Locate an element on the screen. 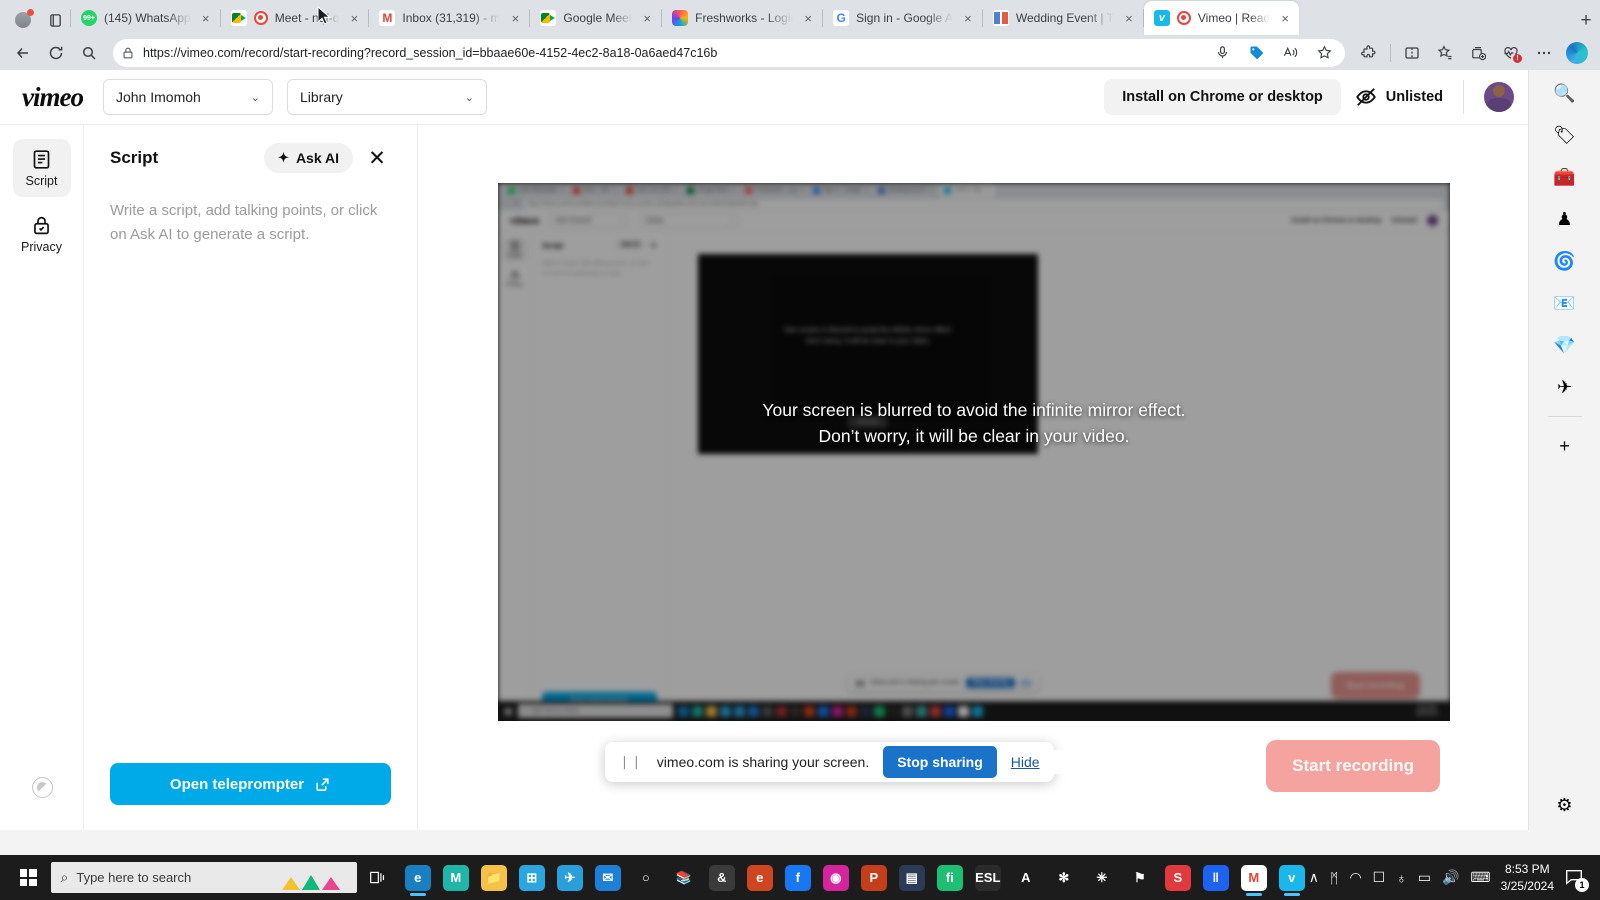 The height and width of the screenshot is (900, 1600). photos-icon: ○ is located at coordinates (646, 878).